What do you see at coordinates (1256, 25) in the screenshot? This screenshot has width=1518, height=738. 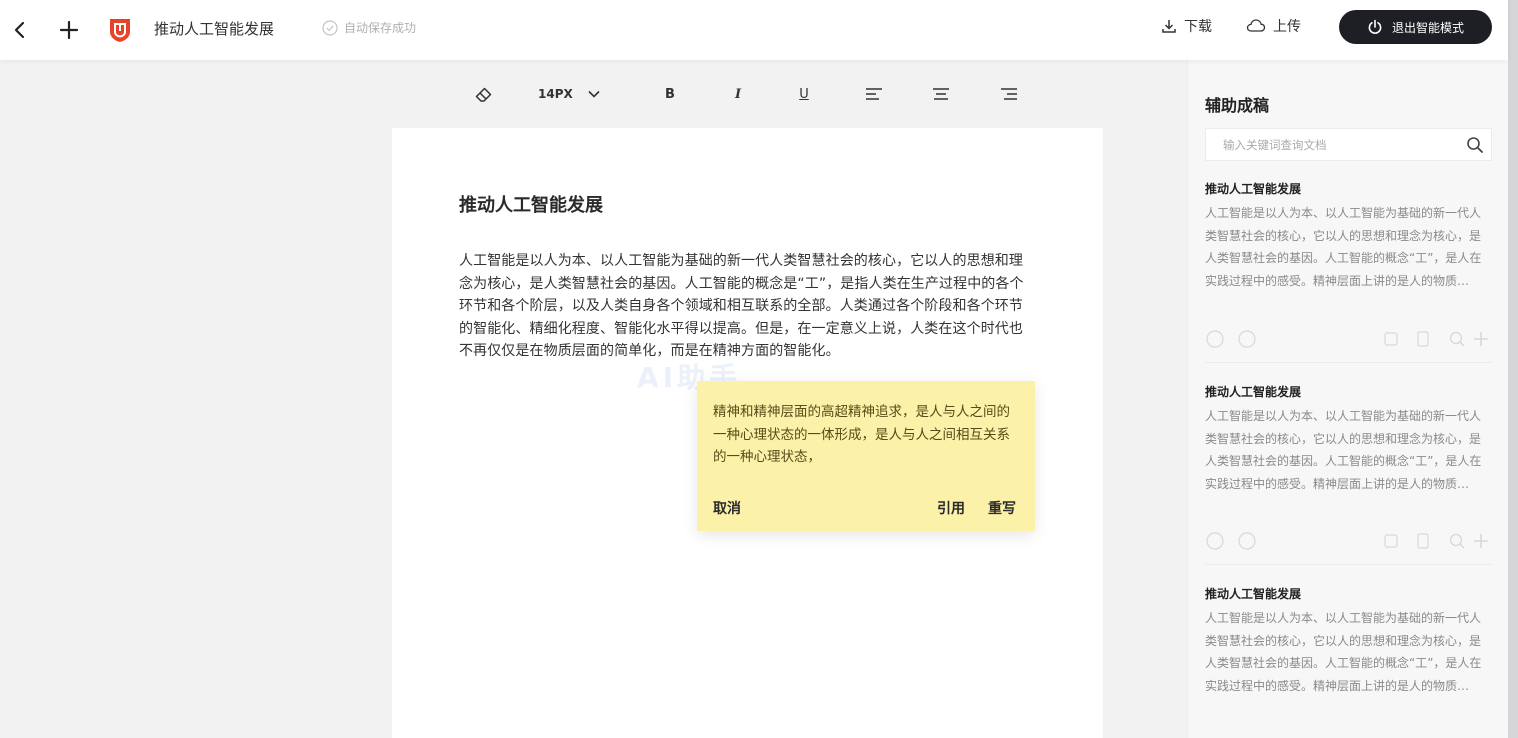 I see `cloud-icon` at bounding box center [1256, 25].